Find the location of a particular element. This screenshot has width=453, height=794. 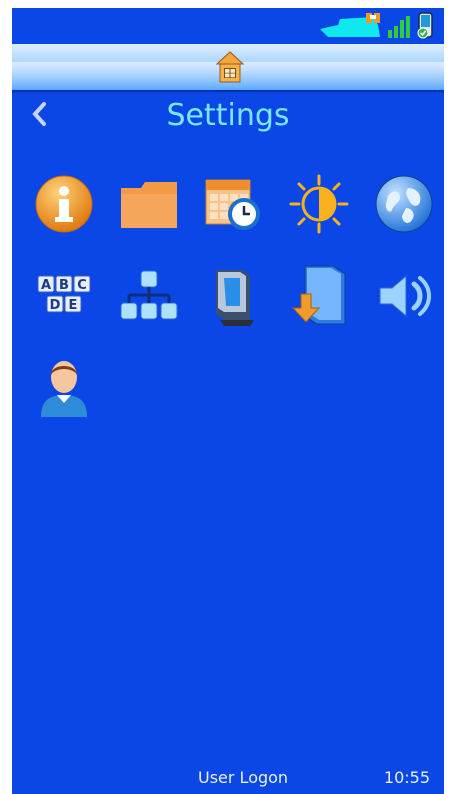

brightness-icon is located at coordinates (319, 204).